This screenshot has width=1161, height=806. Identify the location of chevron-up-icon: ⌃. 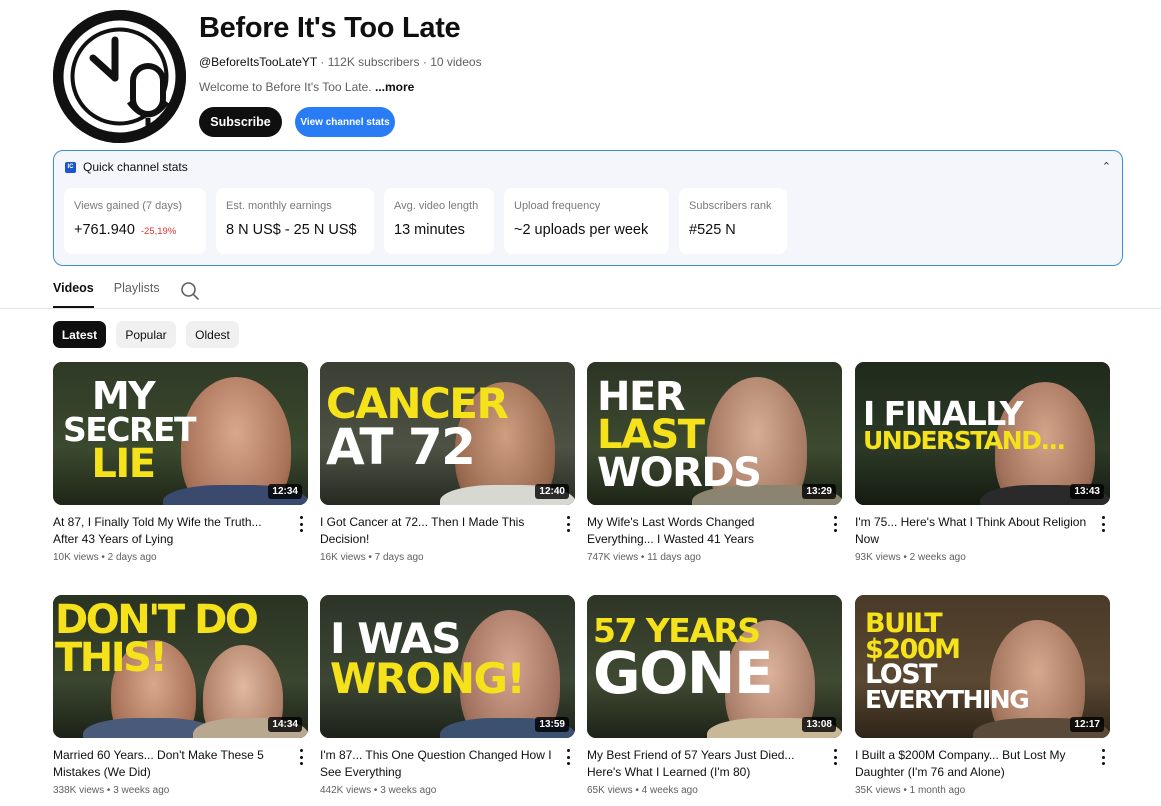
(1106, 166).